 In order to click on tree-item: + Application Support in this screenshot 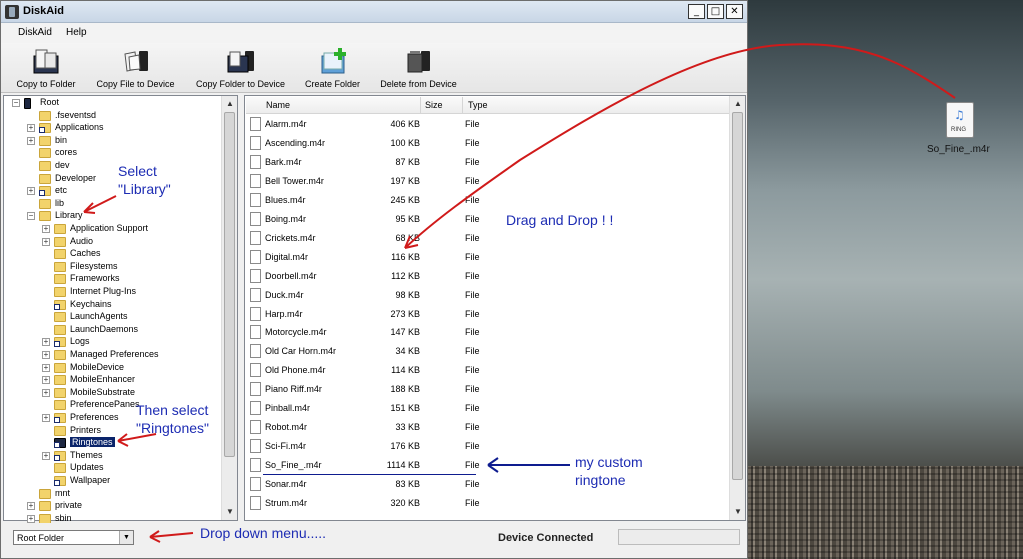, I will do `click(112, 229)`.